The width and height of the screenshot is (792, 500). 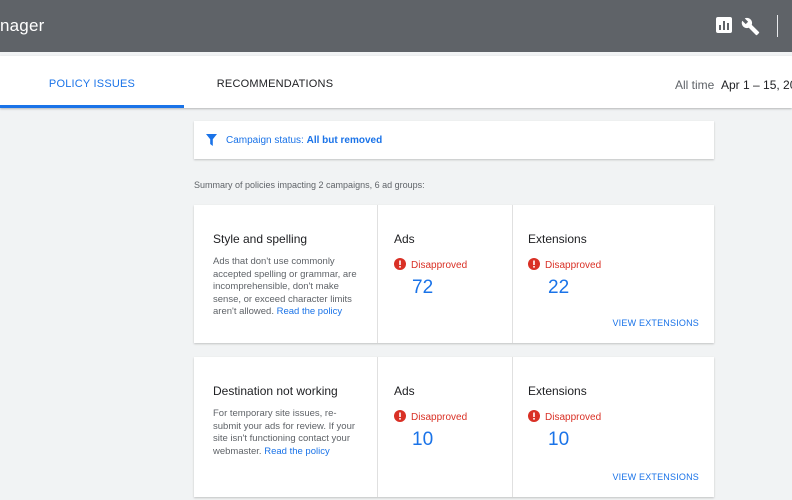 What do you see at coordinates (275, 82) in the screenshot?
I see `tab-recommendations: RECOMMENDATIONS` at bounding box center [275, 82].